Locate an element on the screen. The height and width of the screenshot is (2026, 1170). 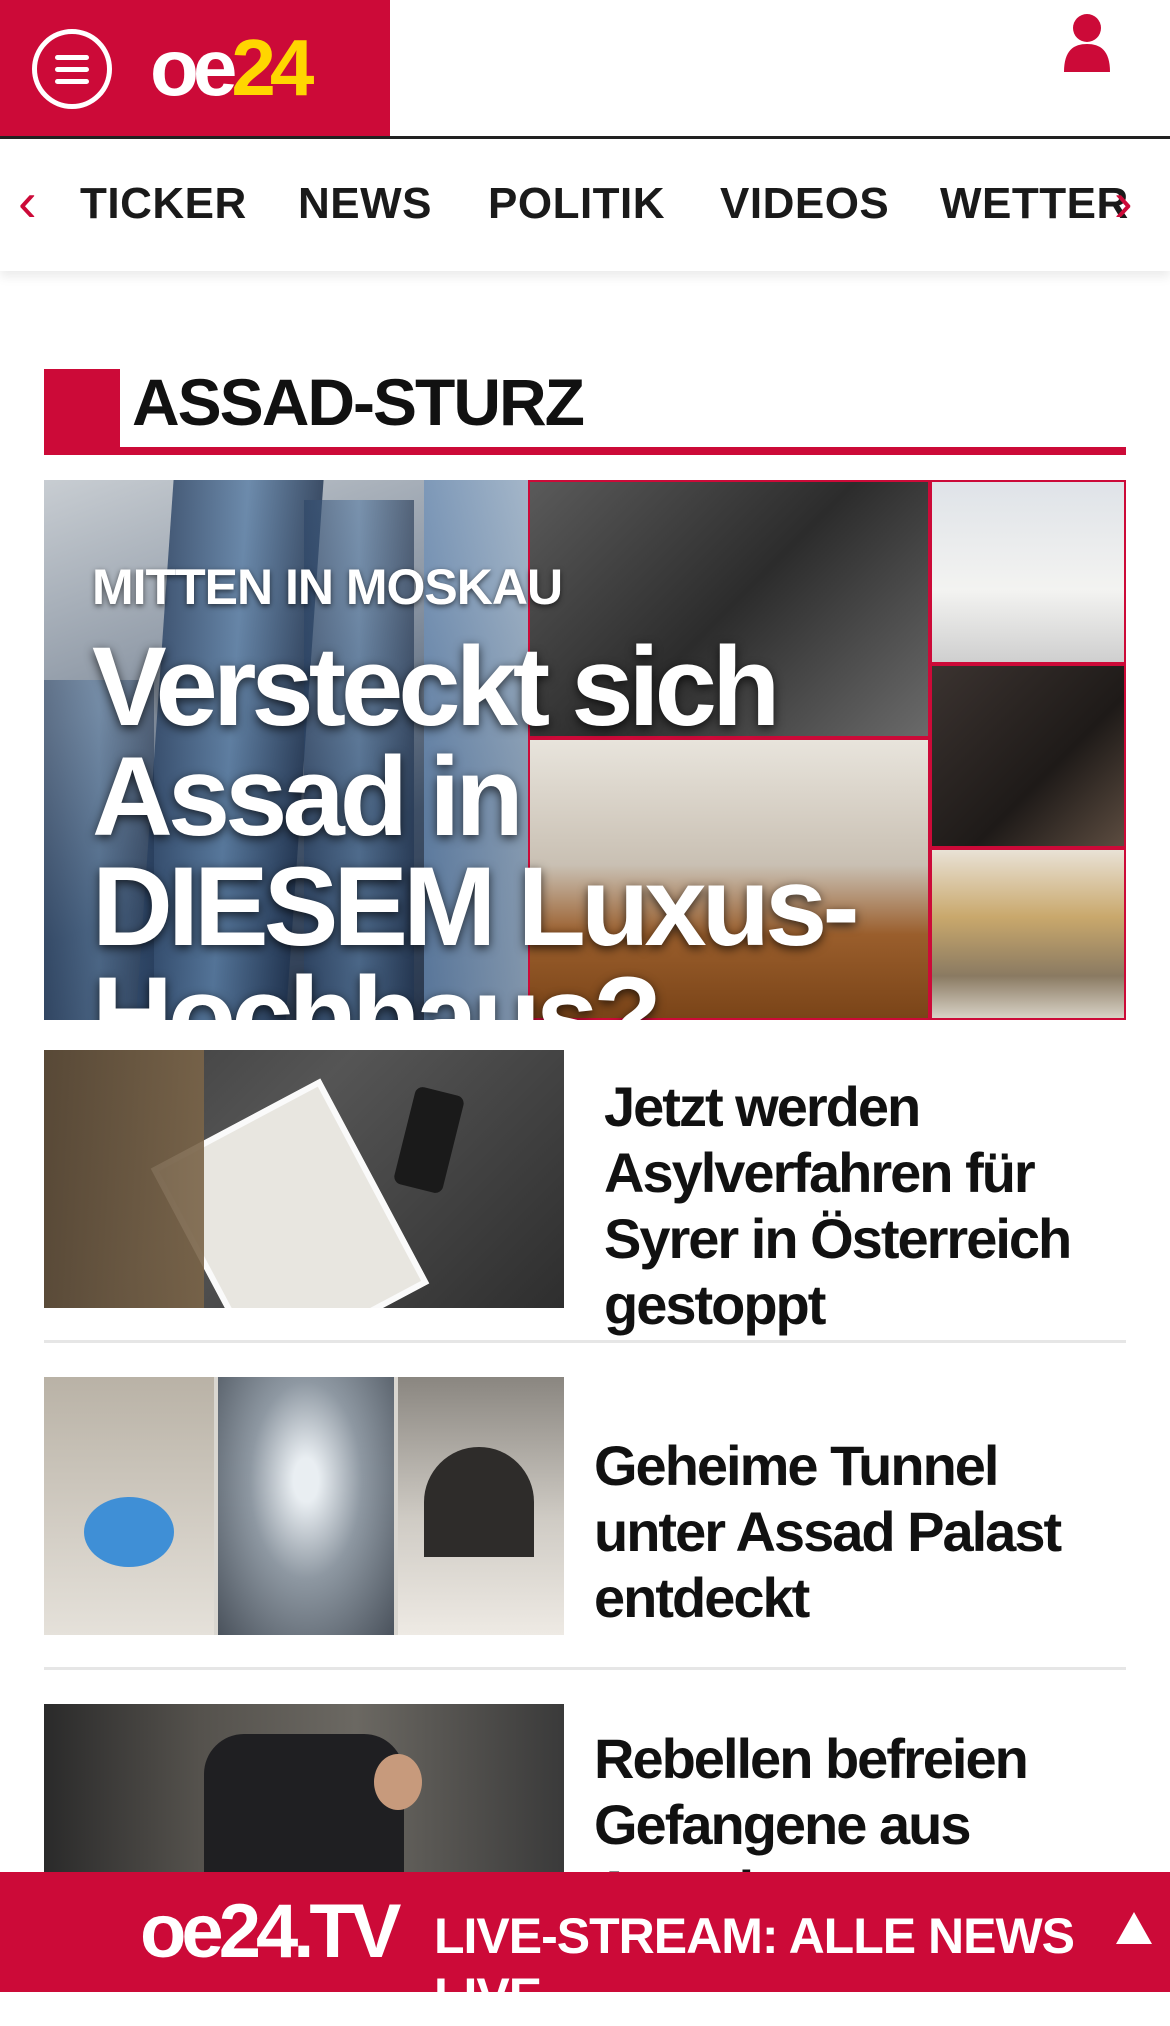
oe24-tv-logo: oe24.TV is located at coordinates (270, 1932).